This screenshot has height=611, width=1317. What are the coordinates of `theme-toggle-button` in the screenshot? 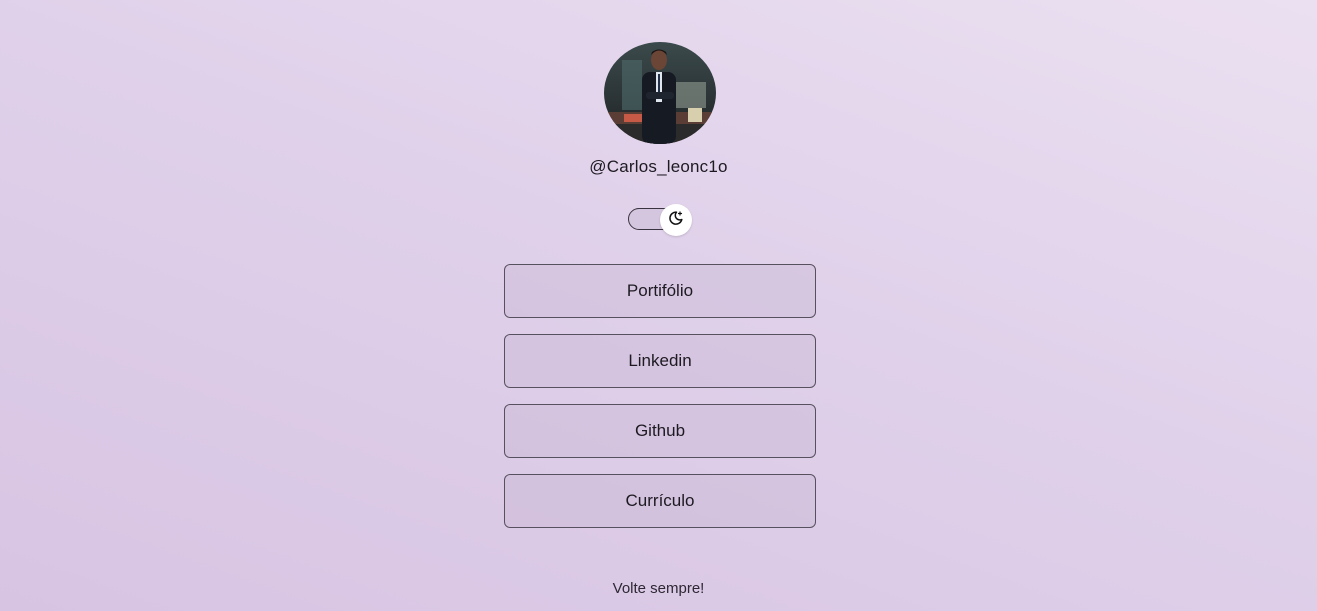 It's located at (676, 220).